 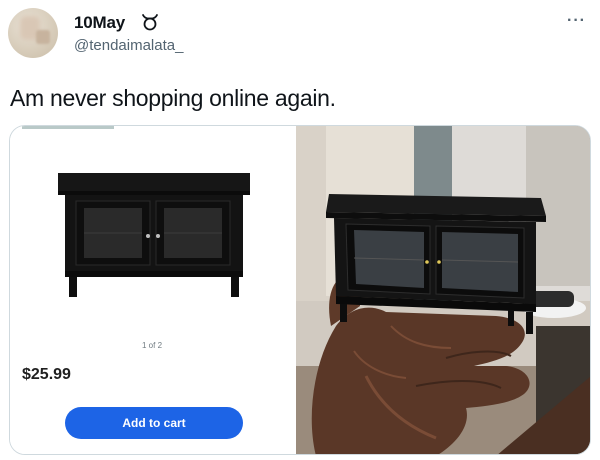 What do you see at coordinates (154, 423) in the screenshot?
I see `add-to-cart-button: Add to cart` at bounding box center [154, 423].